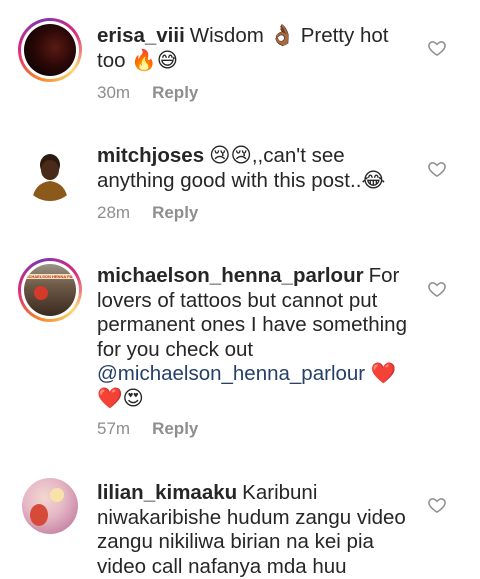 This screenshot has width=480, height=579. I want to click on comment-username: lilian_kimaaku, so click(167, 492).